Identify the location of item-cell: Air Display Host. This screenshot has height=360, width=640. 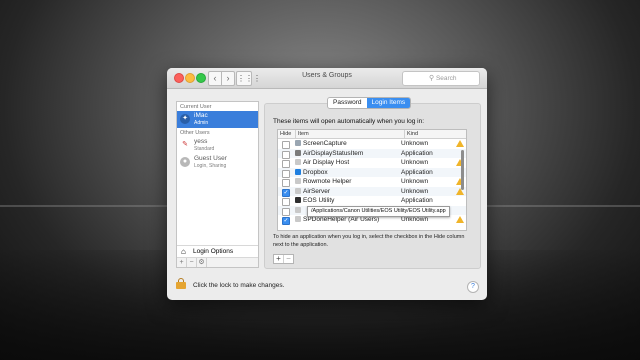
(348, 163).